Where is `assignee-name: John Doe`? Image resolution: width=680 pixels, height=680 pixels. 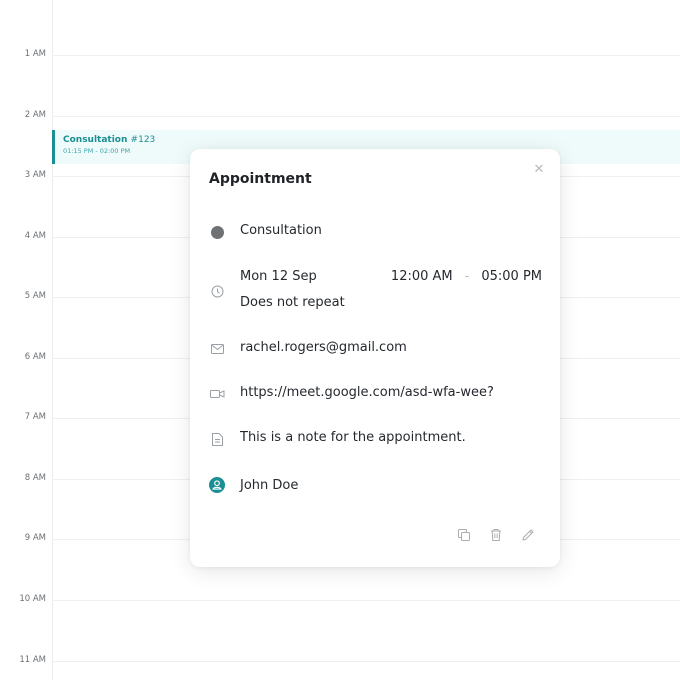 assignee-name: John Doe is located at coordinates (269, 485).